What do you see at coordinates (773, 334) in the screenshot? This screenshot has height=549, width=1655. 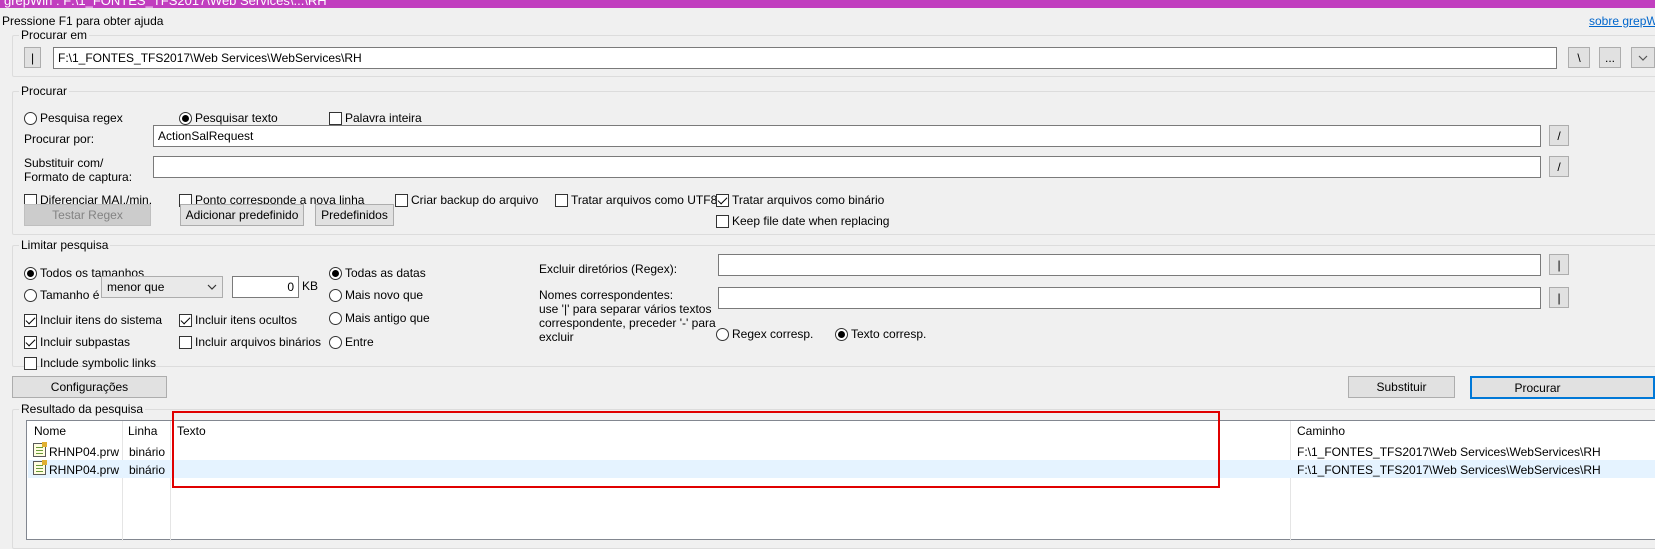 I see `regex-match-label: Regex corresp.` at bounding box center [773, 334].